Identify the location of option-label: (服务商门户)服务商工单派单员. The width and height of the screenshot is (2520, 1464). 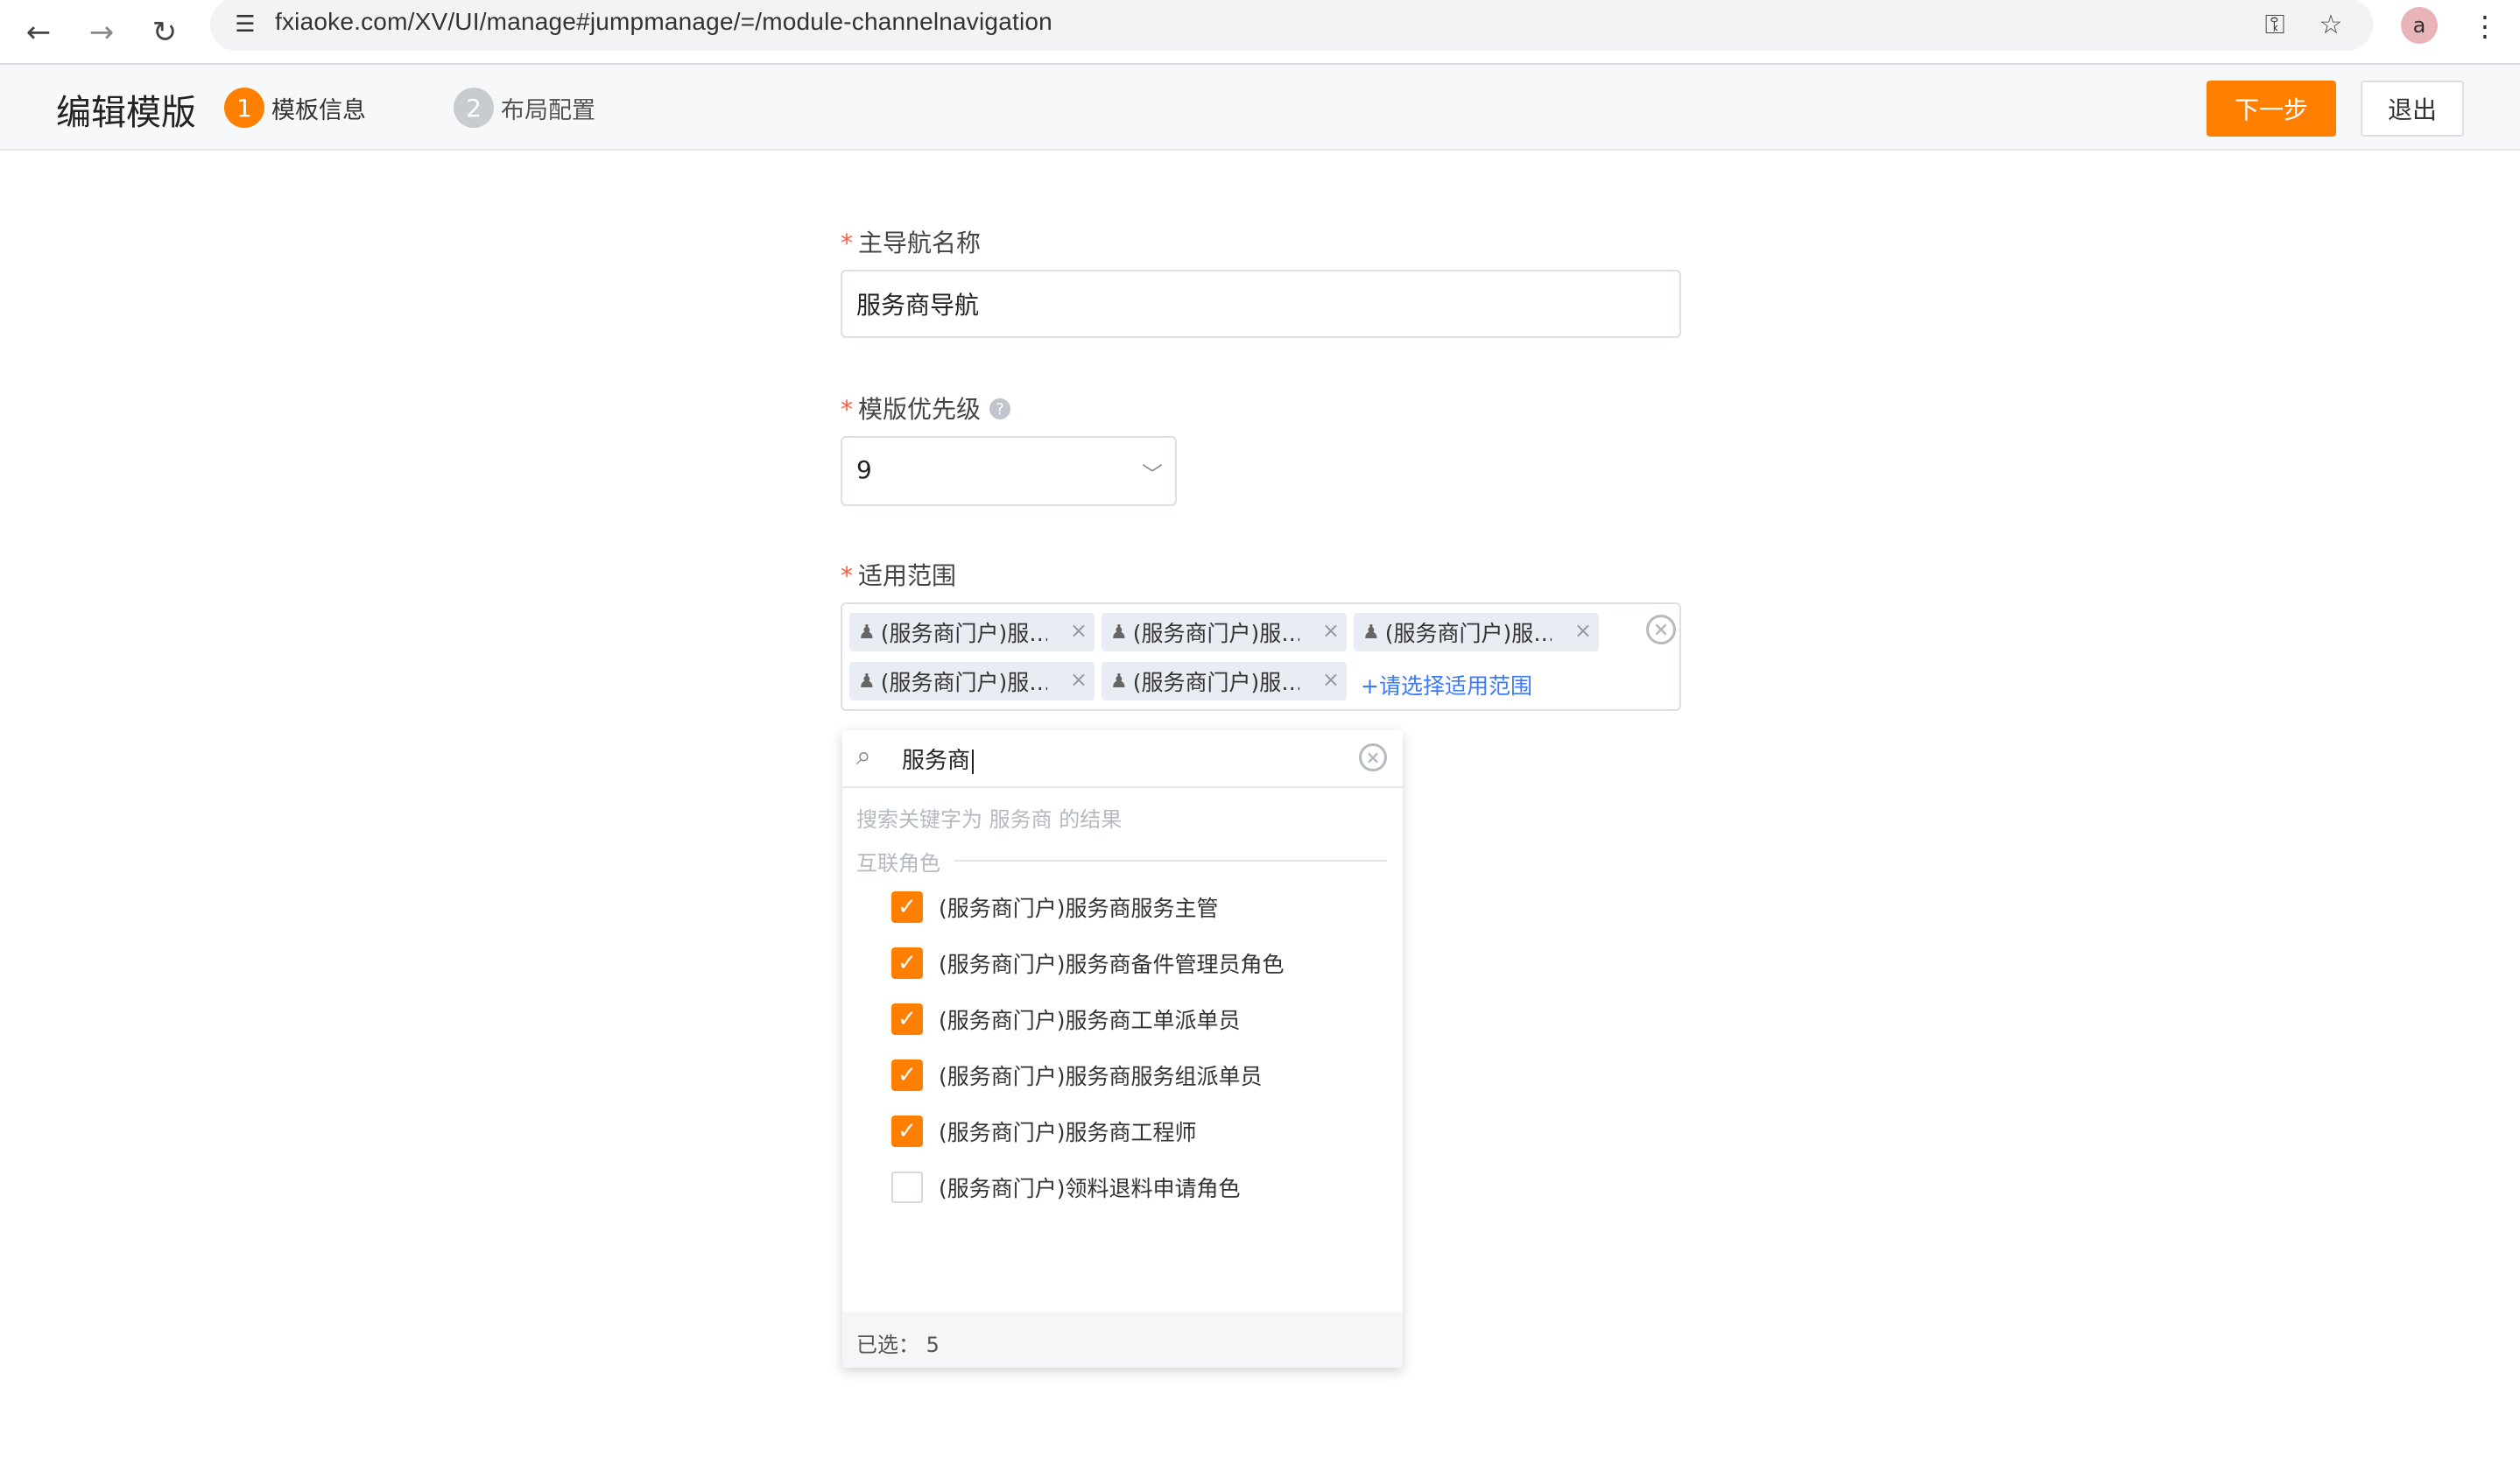
(1090, 1020).